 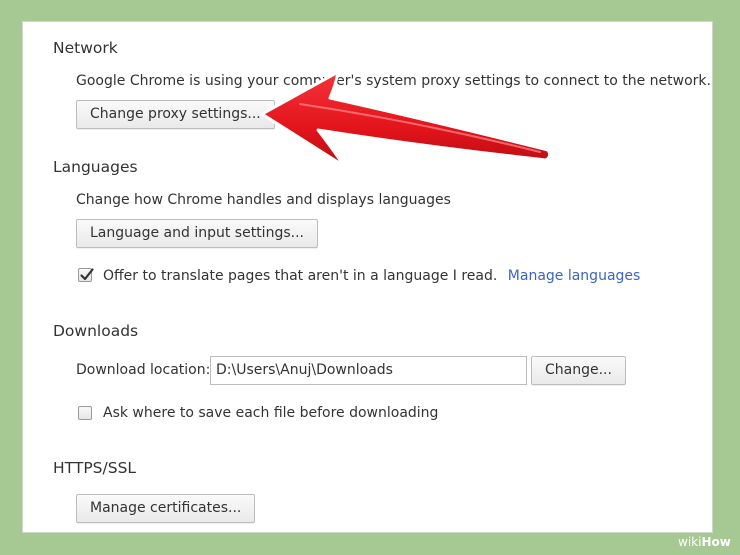 What do you see at coordinates (143, 370) in the screenshot?
I see `download-location-label: Download location:` at bounding box center [143, 370].